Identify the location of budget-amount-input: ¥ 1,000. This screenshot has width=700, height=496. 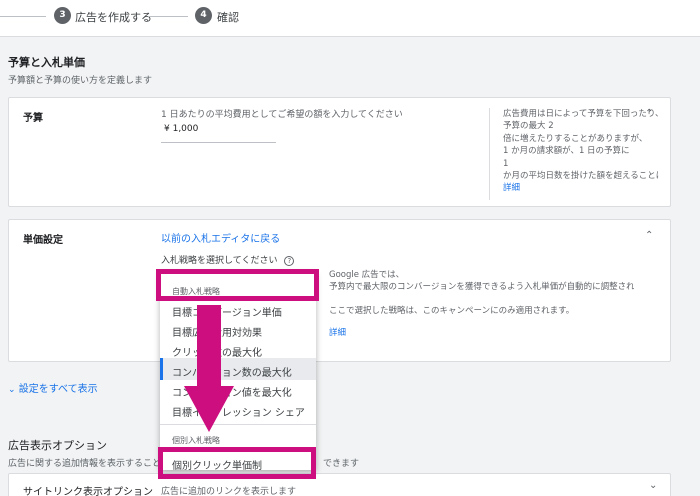
(218, 133).